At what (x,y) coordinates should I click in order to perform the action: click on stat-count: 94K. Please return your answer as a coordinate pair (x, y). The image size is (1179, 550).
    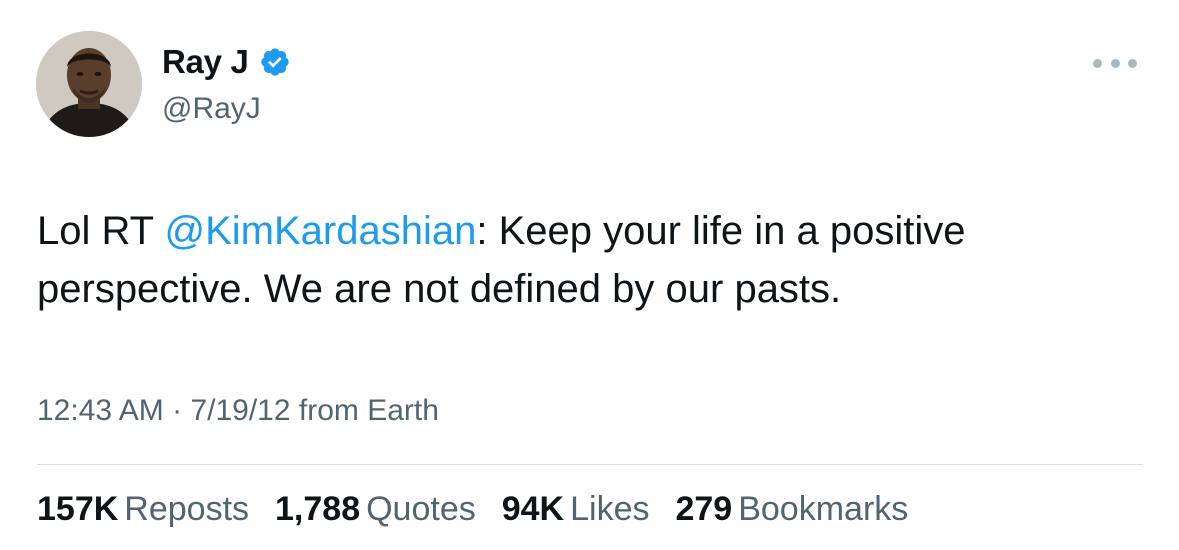
    Looking at the image, I should click on (533, 509).